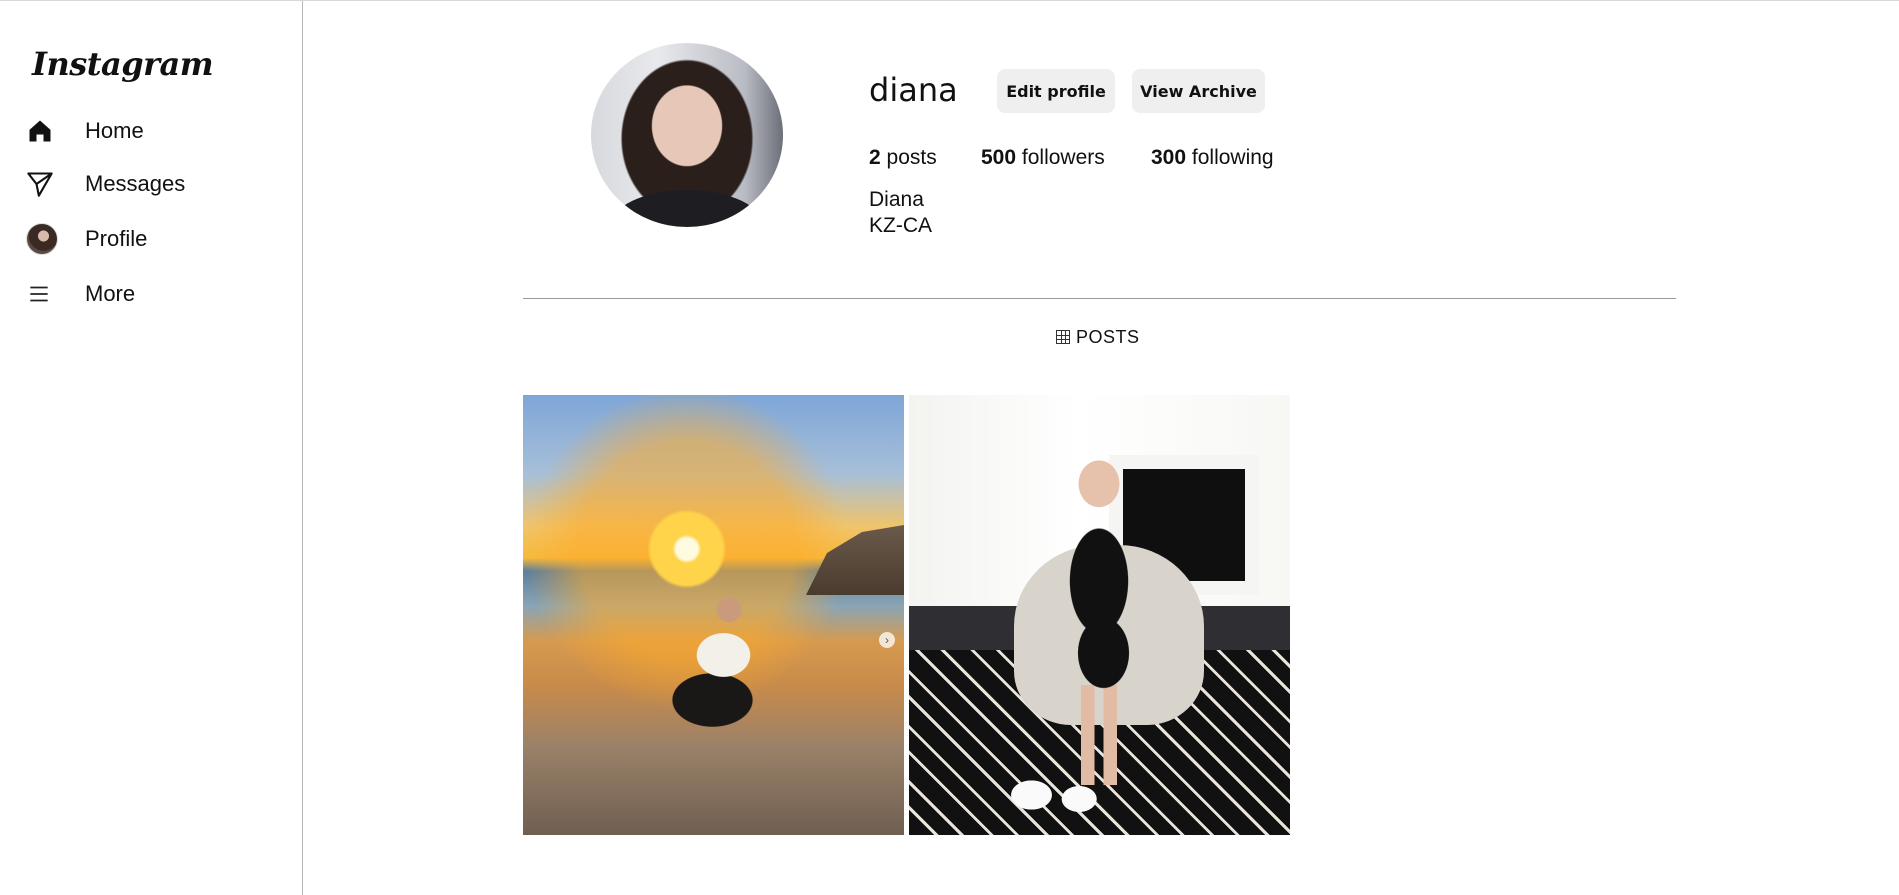  Describe the element at coordinates (43, 131) in the screenshot. I see `home-icon` at that location.